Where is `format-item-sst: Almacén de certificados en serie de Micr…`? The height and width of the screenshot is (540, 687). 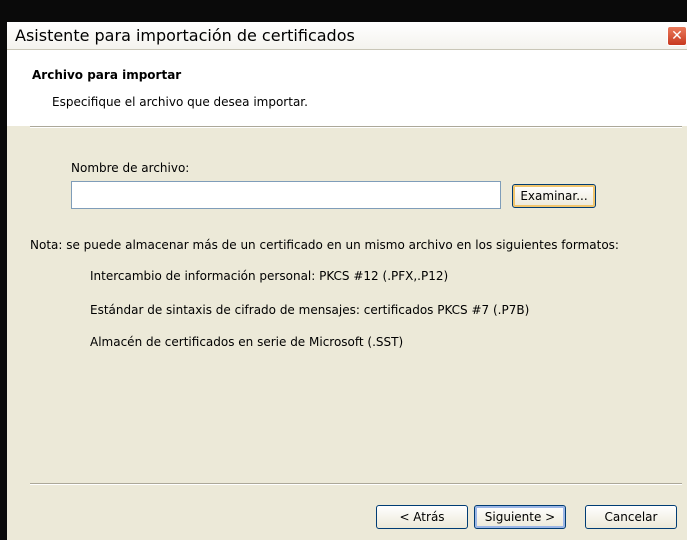 format-item-sst: Almacén de certificados en serie de Micr… is located at coordinates (247, 342).